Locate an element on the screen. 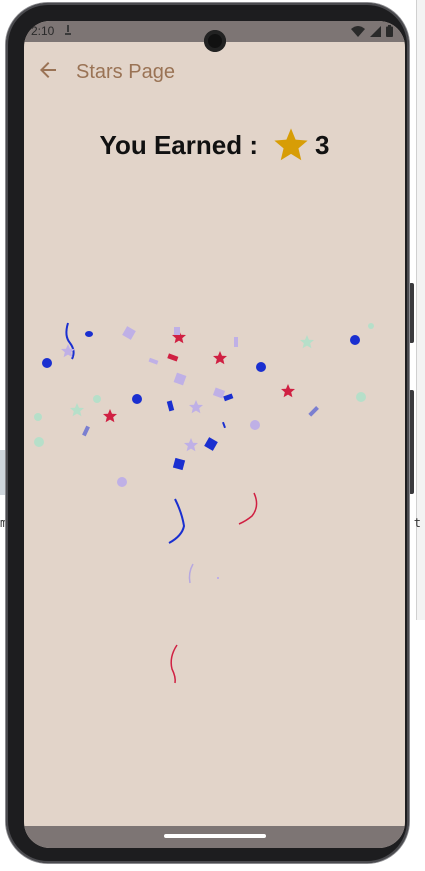 The width and height of the screenshot is (425, 871). backdrop-text-right: t is located at coordinates (417, 523).